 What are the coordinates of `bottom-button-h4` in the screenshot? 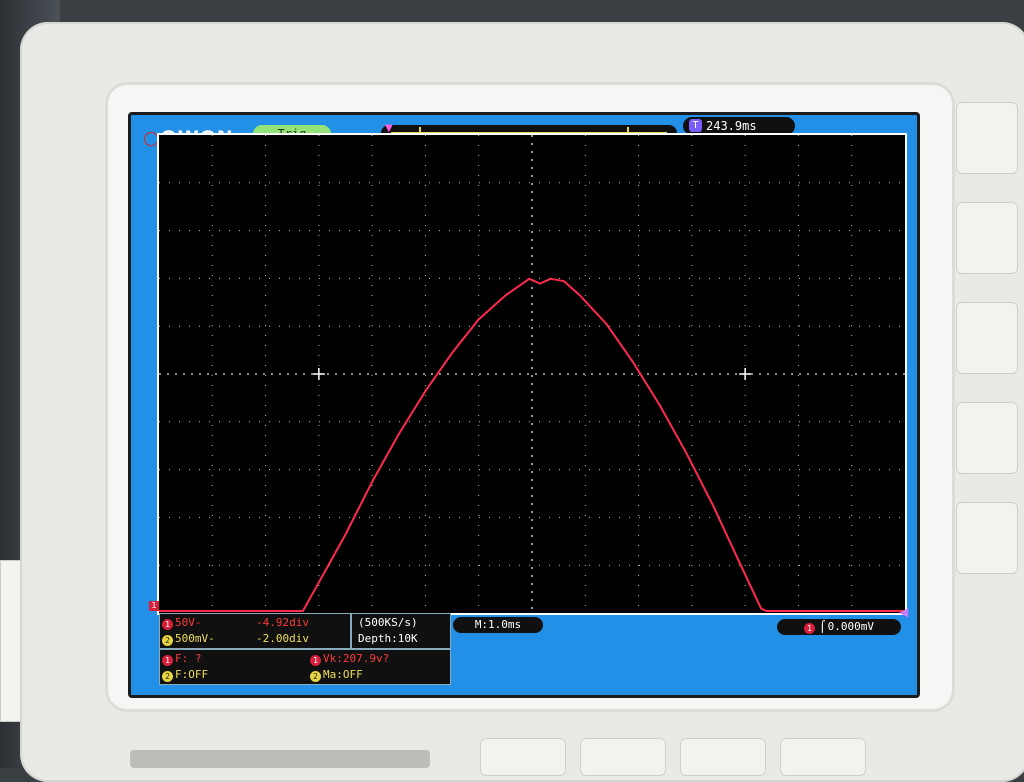 It's located at (823, 757).